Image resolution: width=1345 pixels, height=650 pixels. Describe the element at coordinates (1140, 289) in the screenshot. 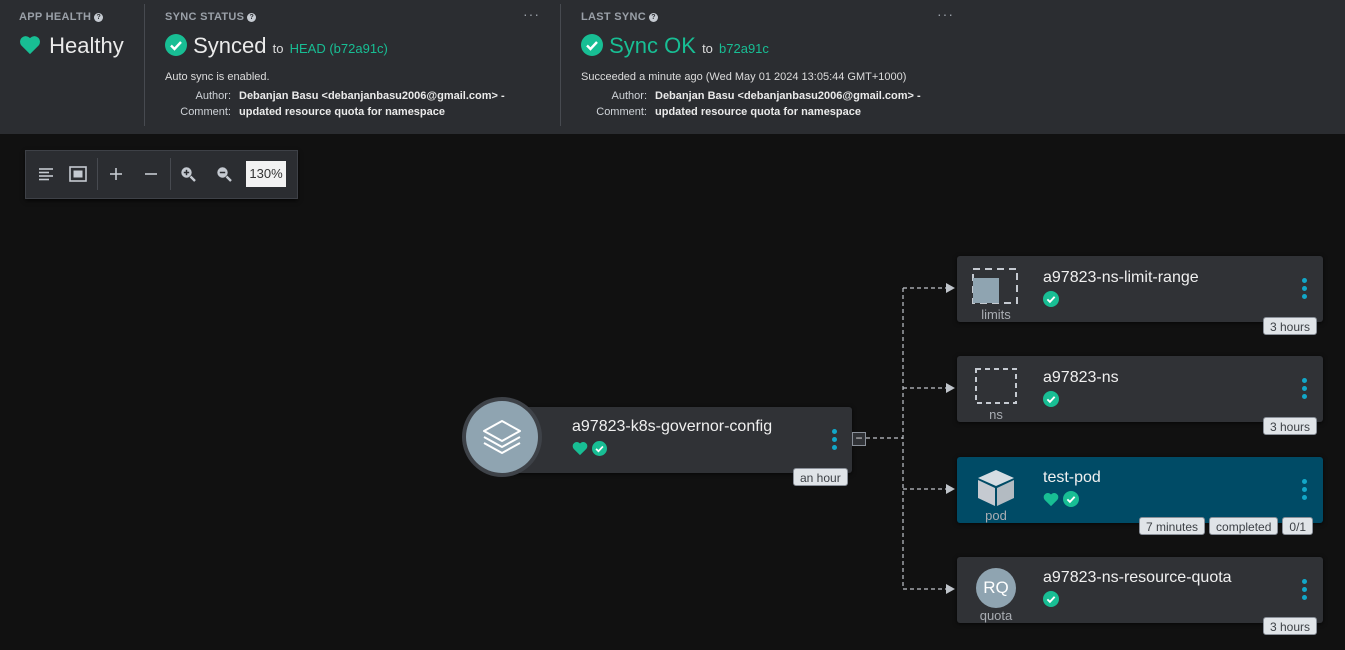

I see `resource-node-limit-range: limits a97823-ns-limit-range` at that location.